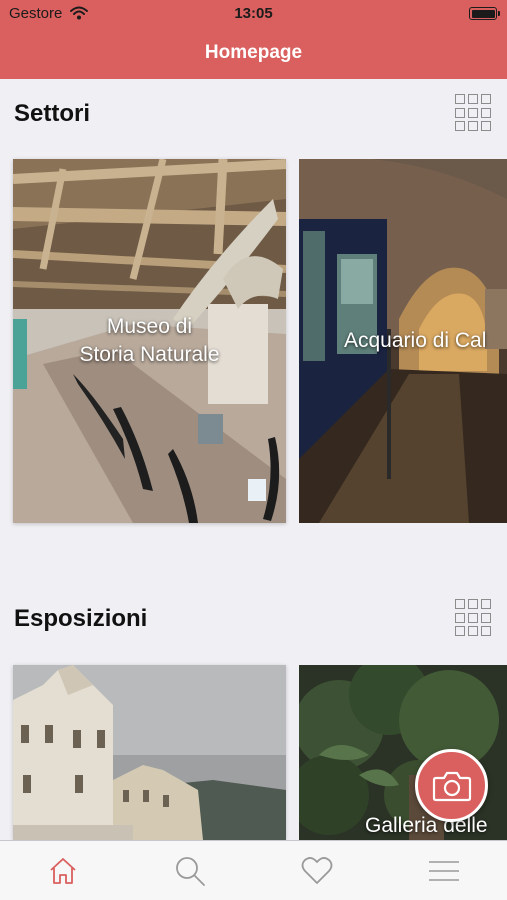 The image size is (507, 900). Describe the element at coordinates (484, 13) in the screenshot. I see `battery-icon` at that location.